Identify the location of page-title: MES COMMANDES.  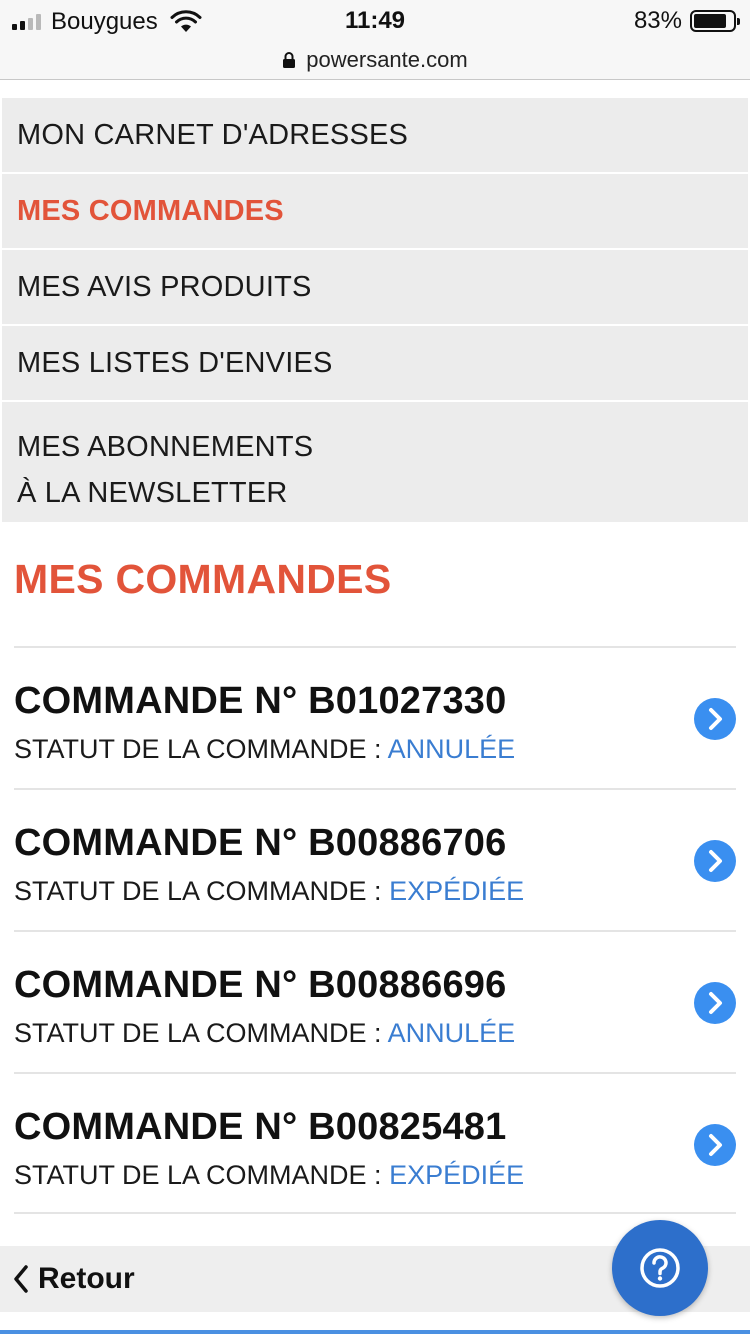
(203, 579).